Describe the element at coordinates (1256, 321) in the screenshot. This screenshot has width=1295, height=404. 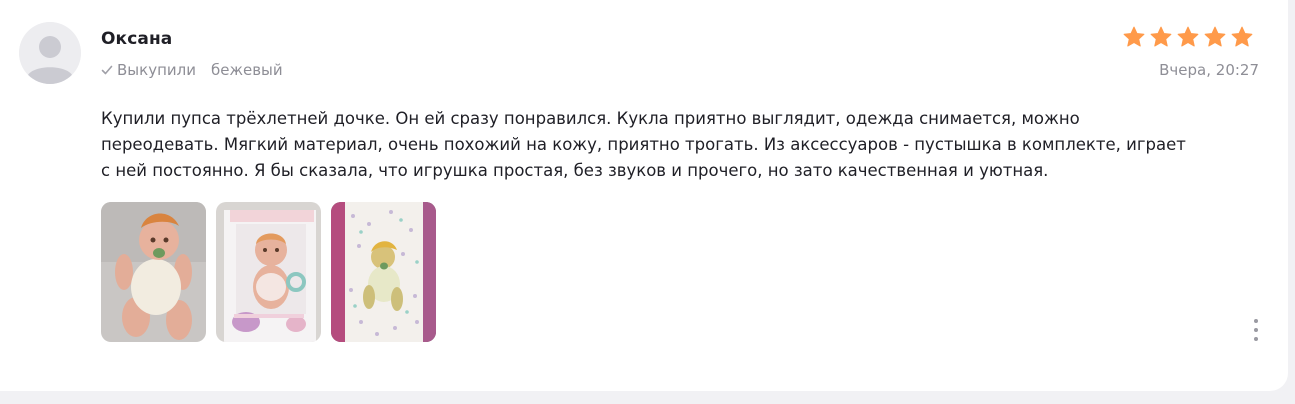
I see `more-vertical-icon` at that location.